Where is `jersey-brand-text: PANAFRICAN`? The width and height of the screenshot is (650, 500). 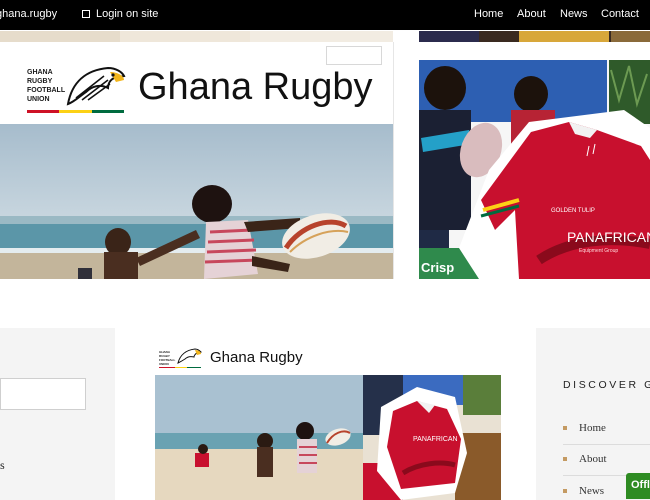 jersey-brand-text: PANAFRICAN is located at coordinates (608, 237).